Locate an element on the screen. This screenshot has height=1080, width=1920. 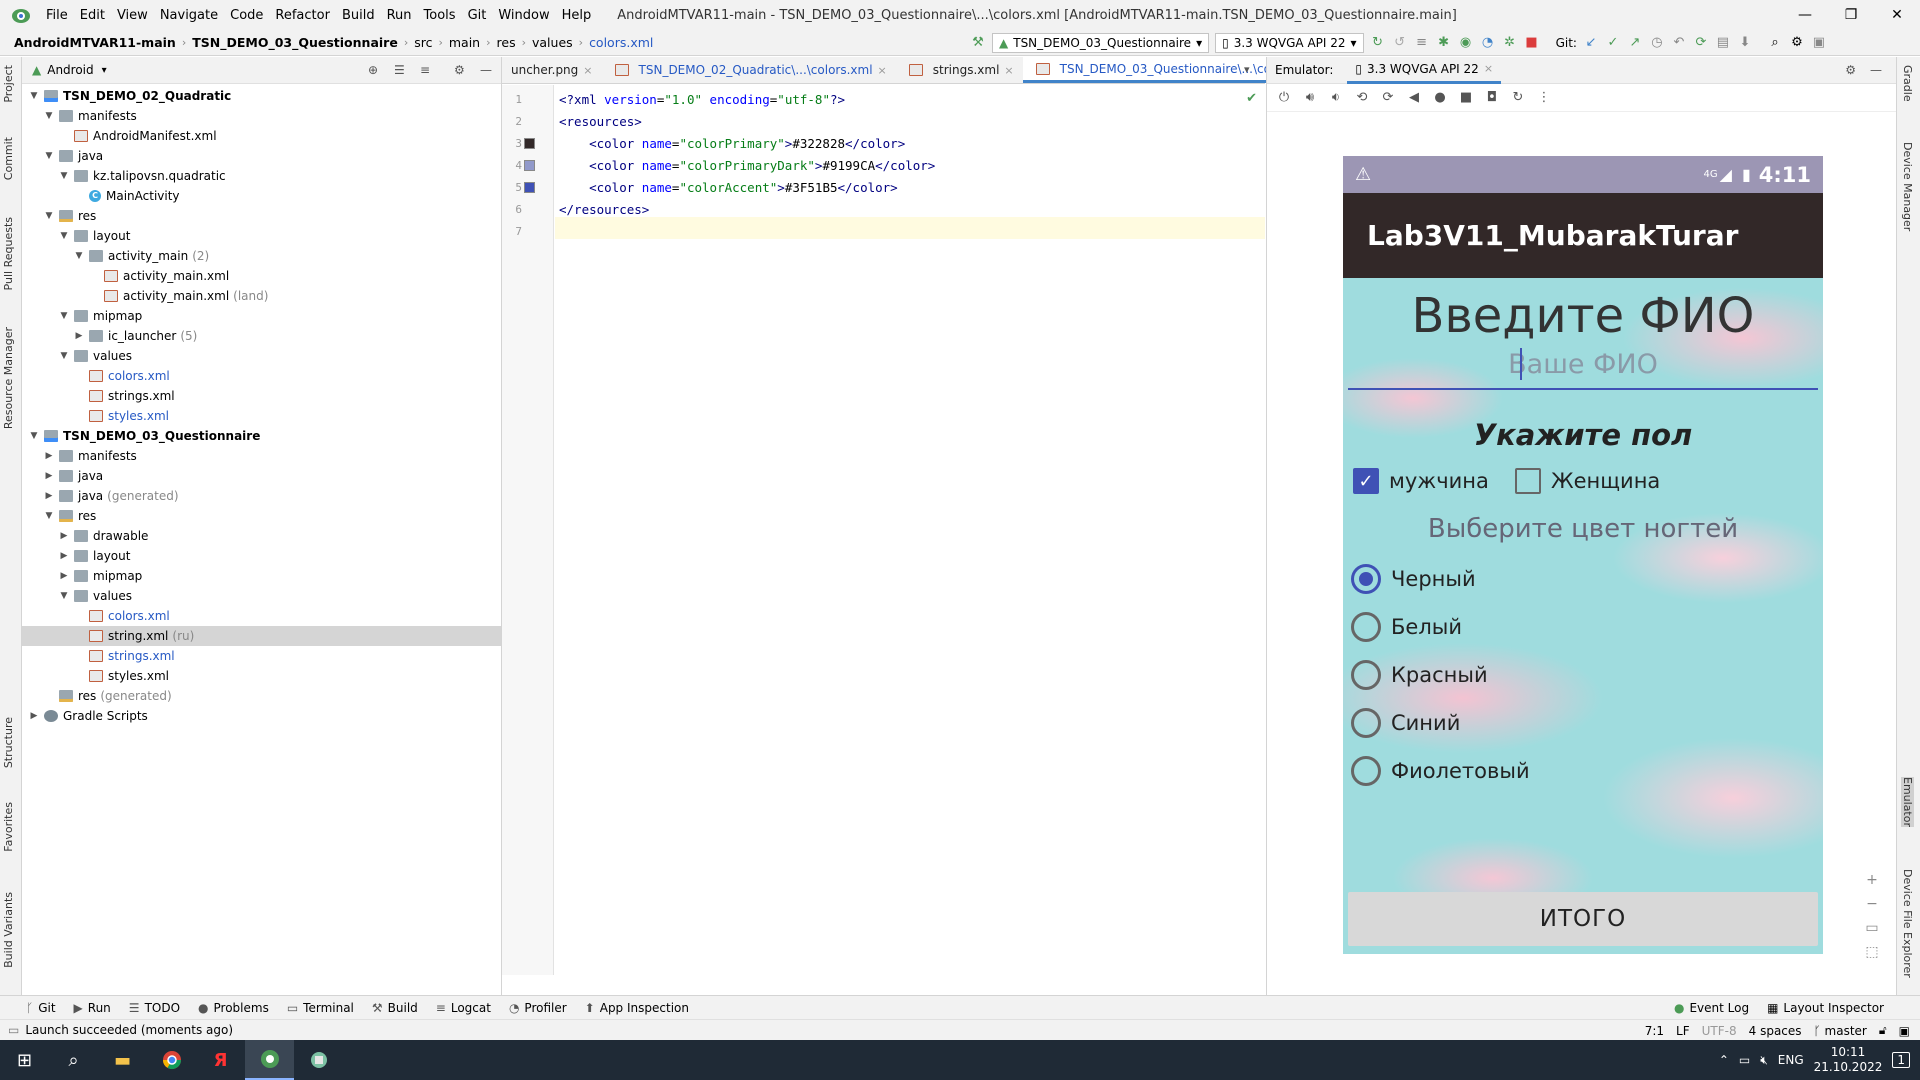
menu-window: Window is located at coordinates (523, 15).